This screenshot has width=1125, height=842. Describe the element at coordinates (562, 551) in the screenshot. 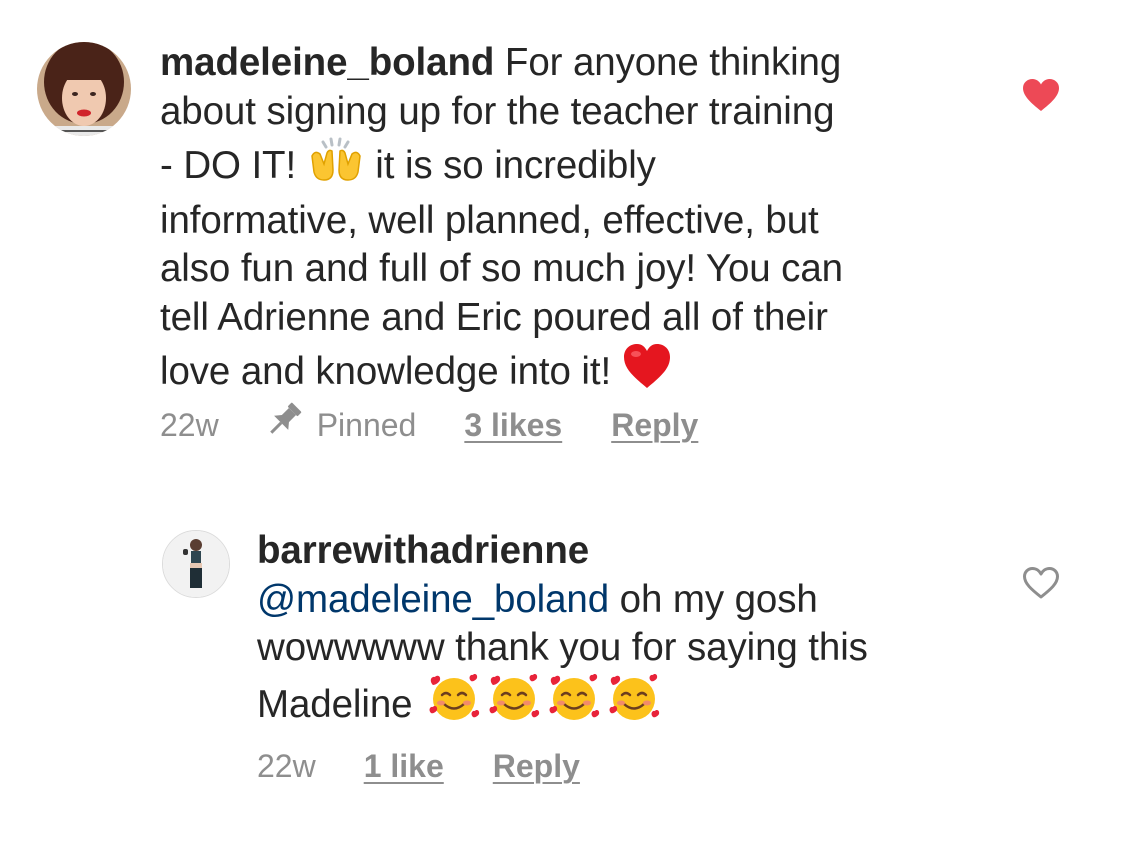

I see `comment-username: barrewithadrienne` at that location.